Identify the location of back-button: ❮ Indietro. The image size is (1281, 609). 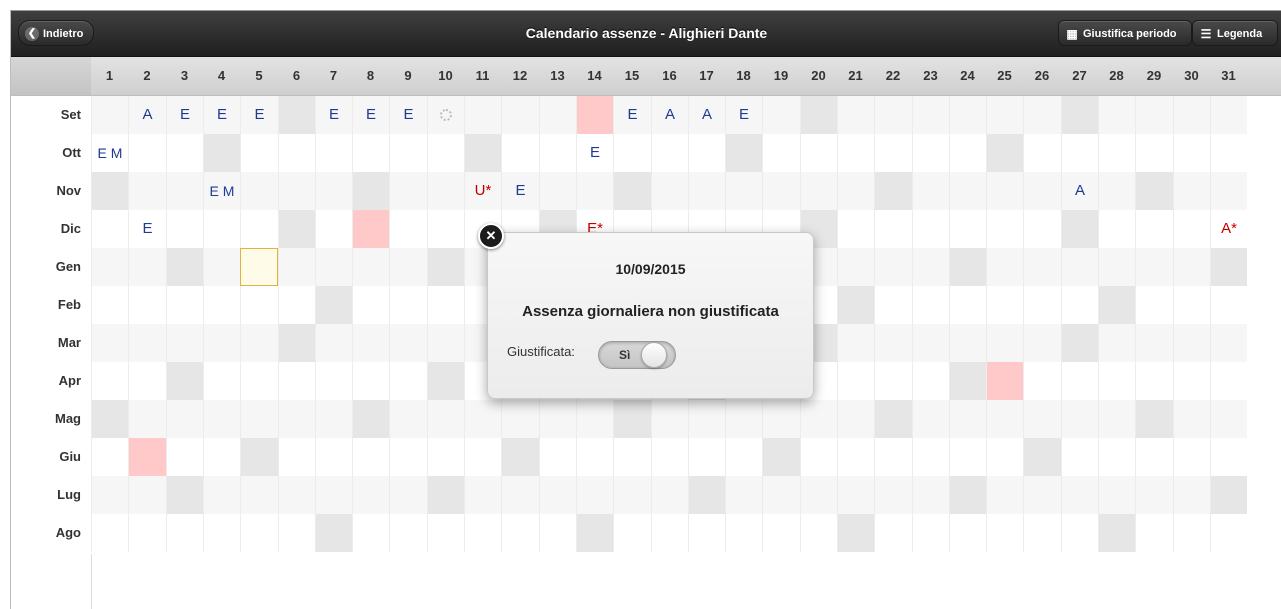
(56, 33).